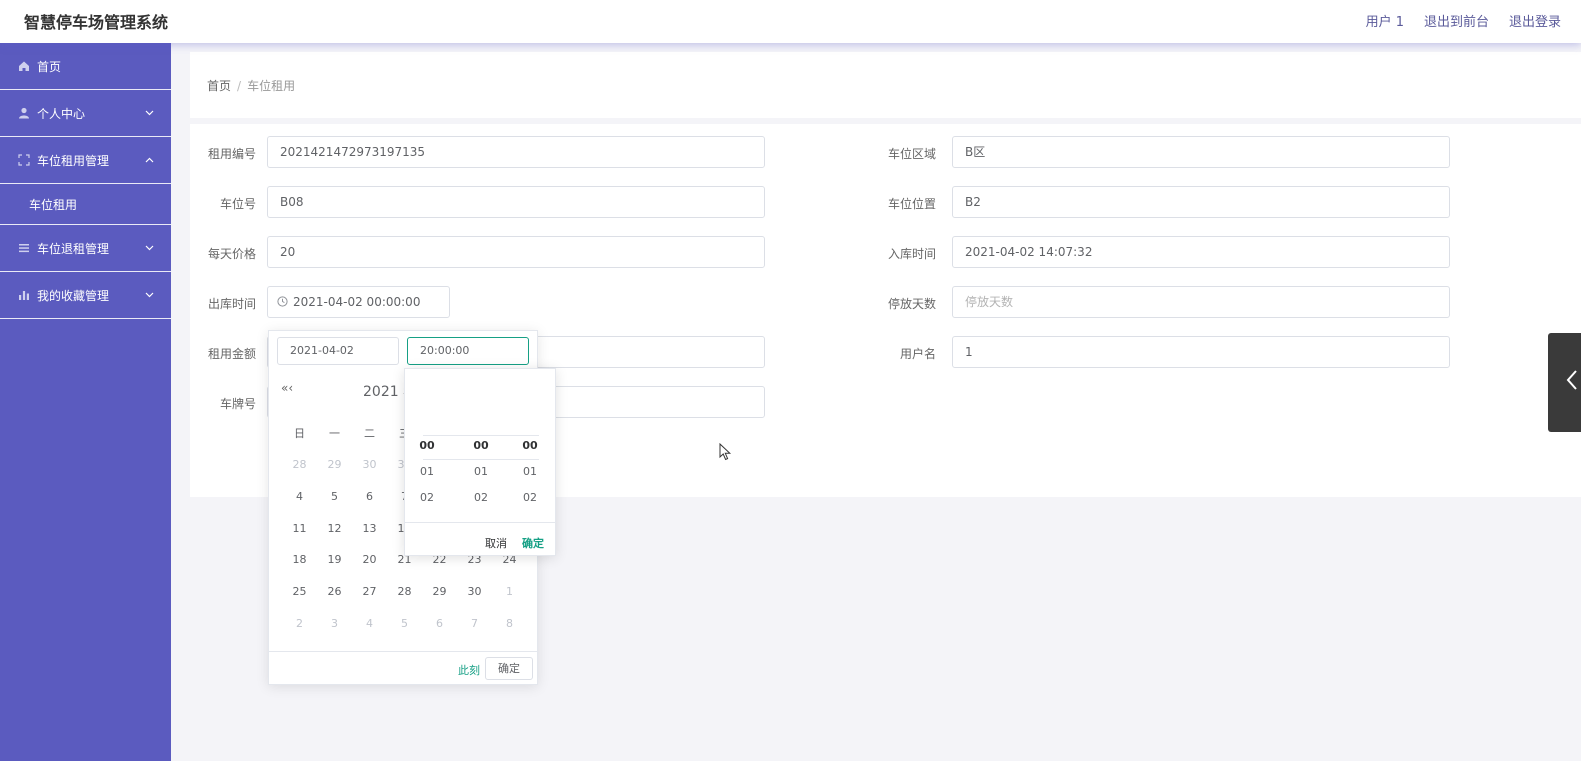 This screenshot has width=1581, height=761. I want to click on area-label: 车位区域, so click(911, 154).